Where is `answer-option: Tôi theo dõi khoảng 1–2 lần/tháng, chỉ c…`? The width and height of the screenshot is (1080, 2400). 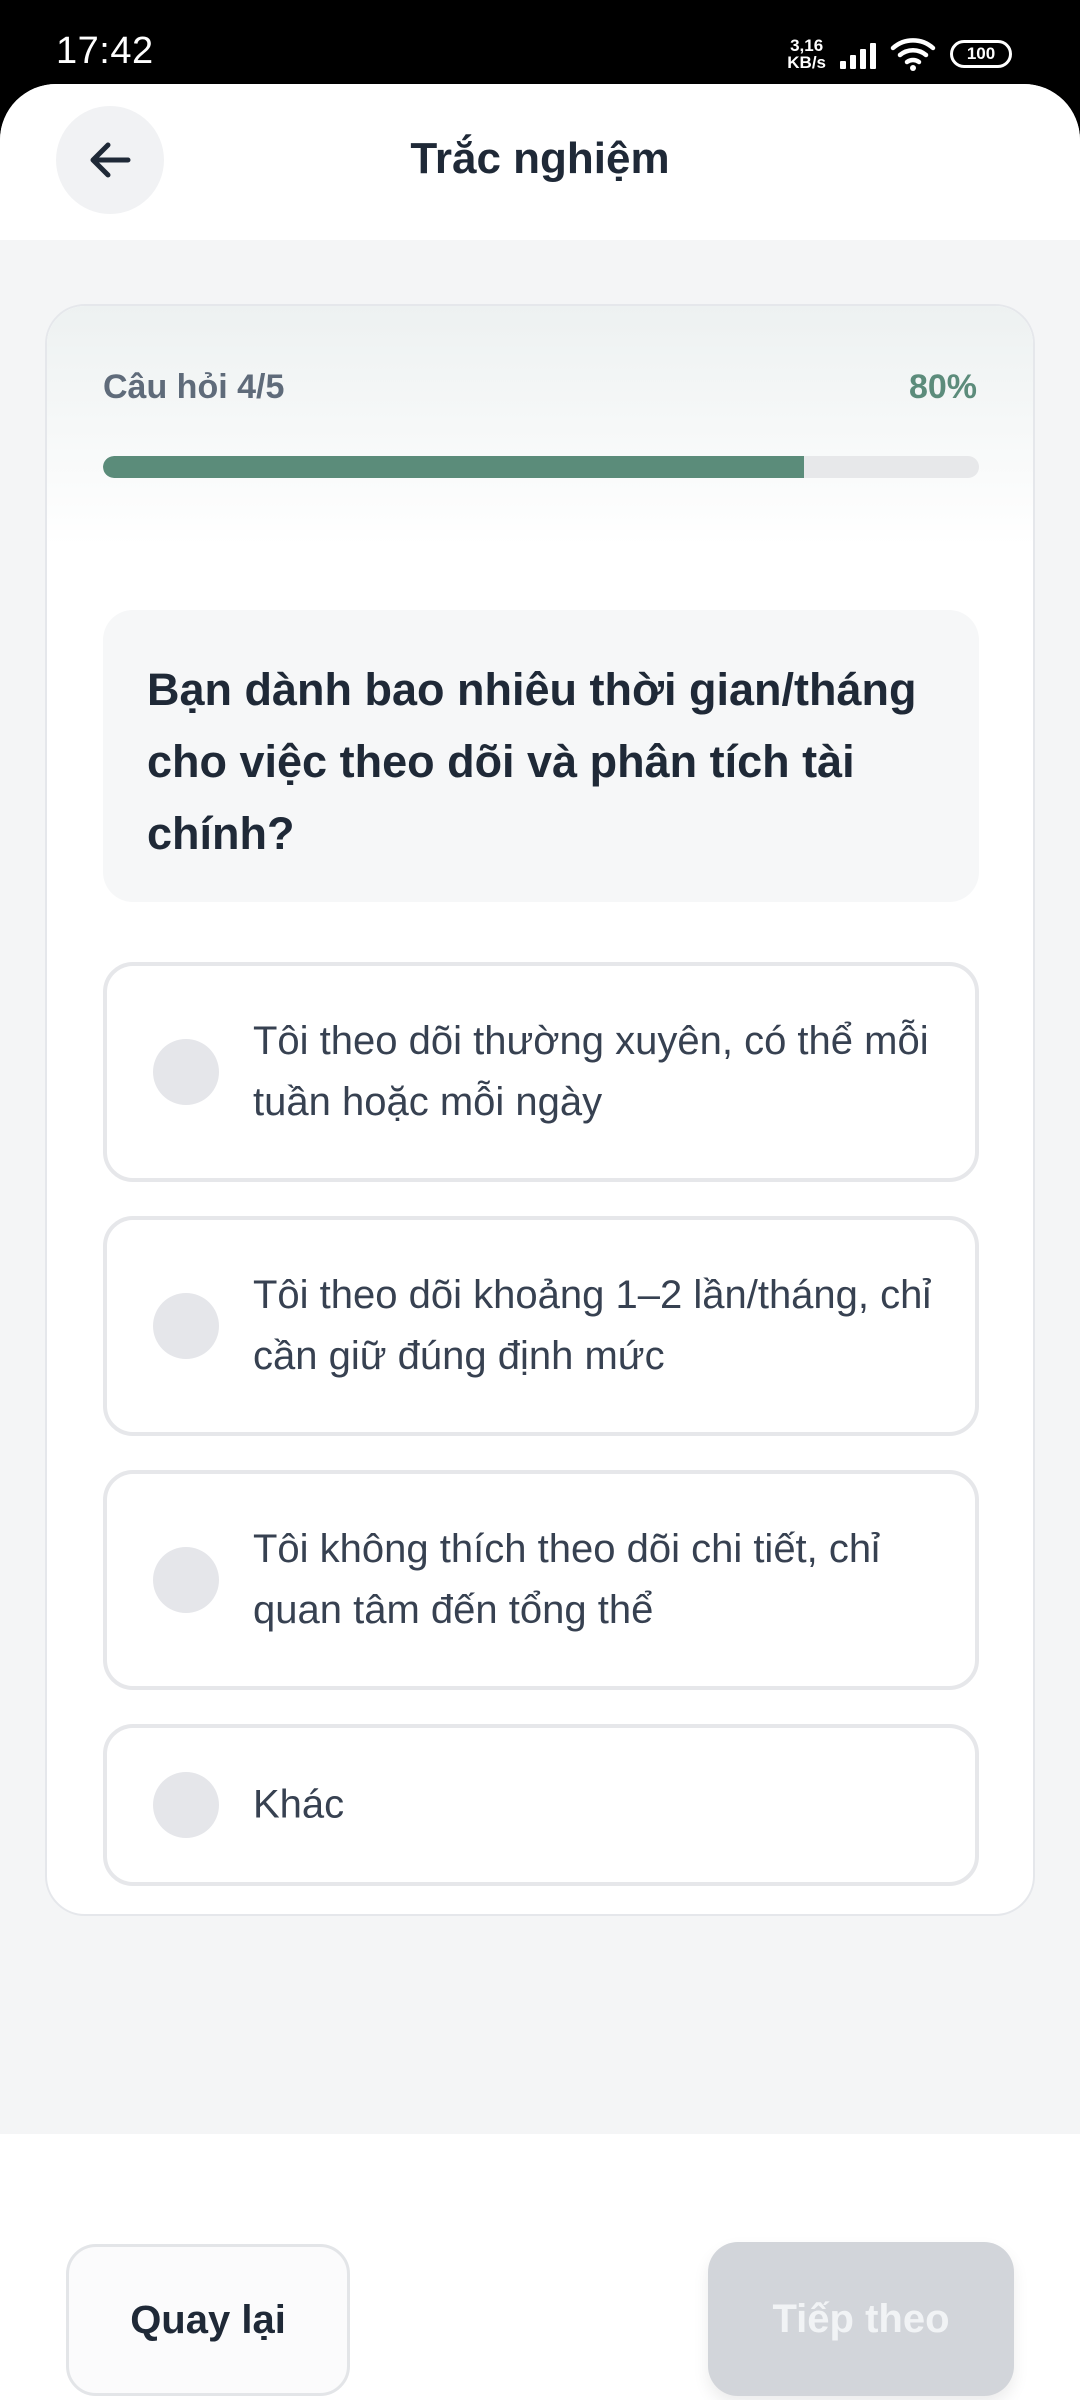
answer-option: Tôi theo dõi khoảng 1–2 lần/tháng, chỉ c… is located at coordinates (541, 1326).